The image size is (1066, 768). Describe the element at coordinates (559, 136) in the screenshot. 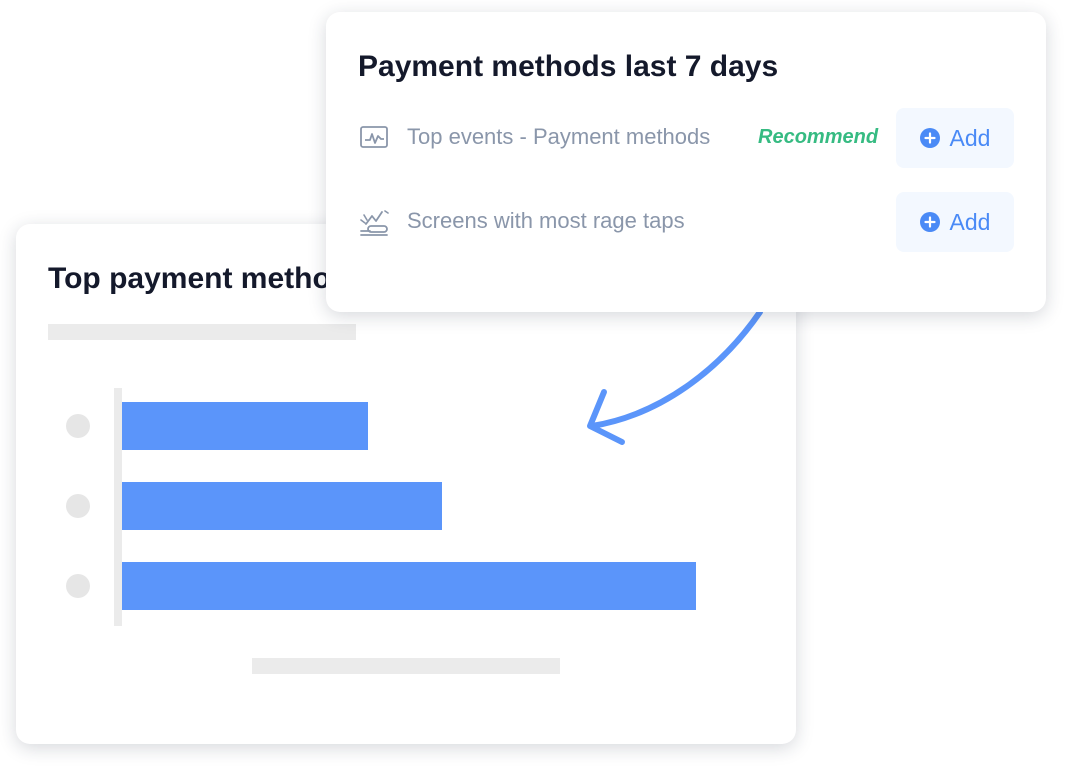

I see `list-item-label: Top events - Payment methods` at that location.